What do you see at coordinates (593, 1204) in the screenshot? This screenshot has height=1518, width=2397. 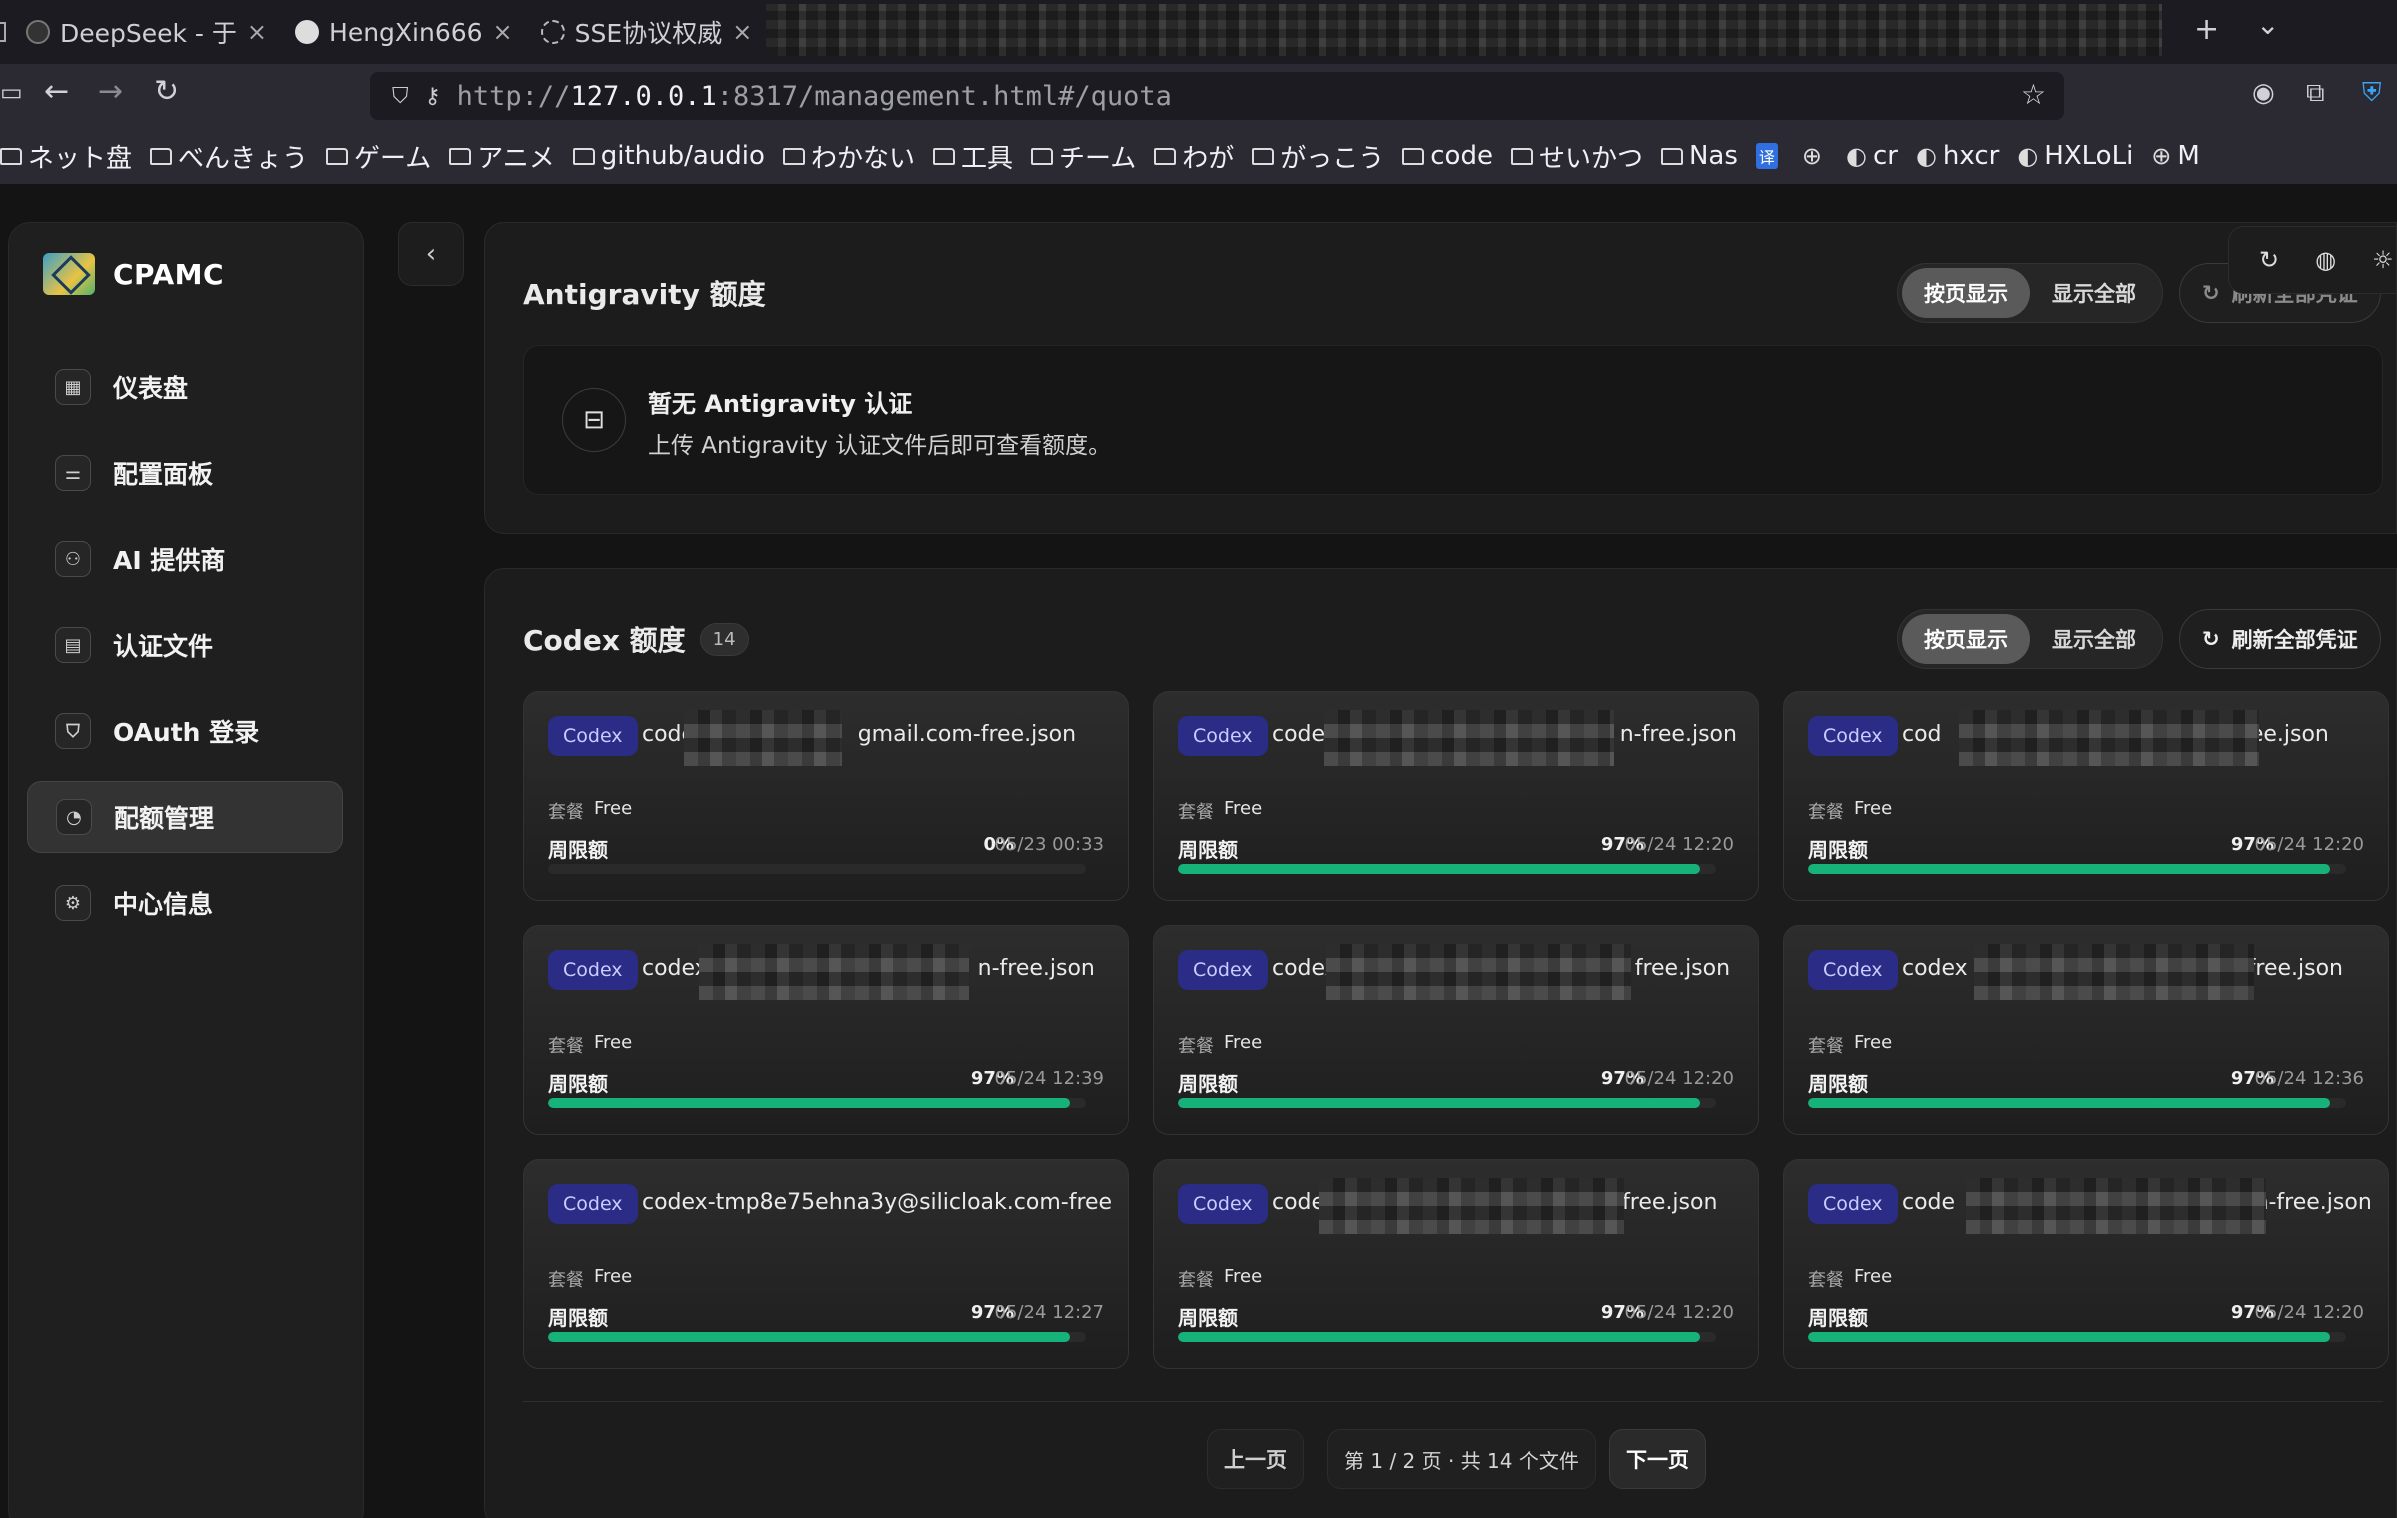 I see `provider-badge: Codex` at bounding box center [593, 1204].